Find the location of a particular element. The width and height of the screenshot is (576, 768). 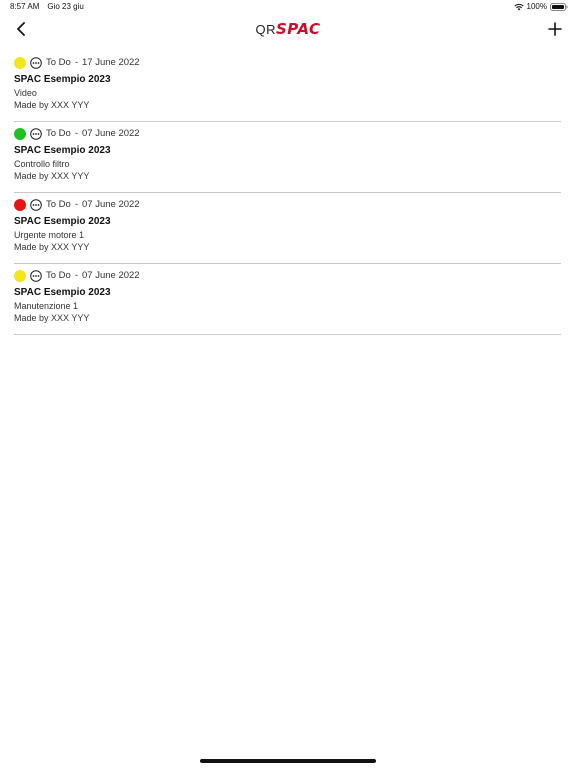

task-subtitle: Manutenzione 1 is located at coordinates (46, 306).